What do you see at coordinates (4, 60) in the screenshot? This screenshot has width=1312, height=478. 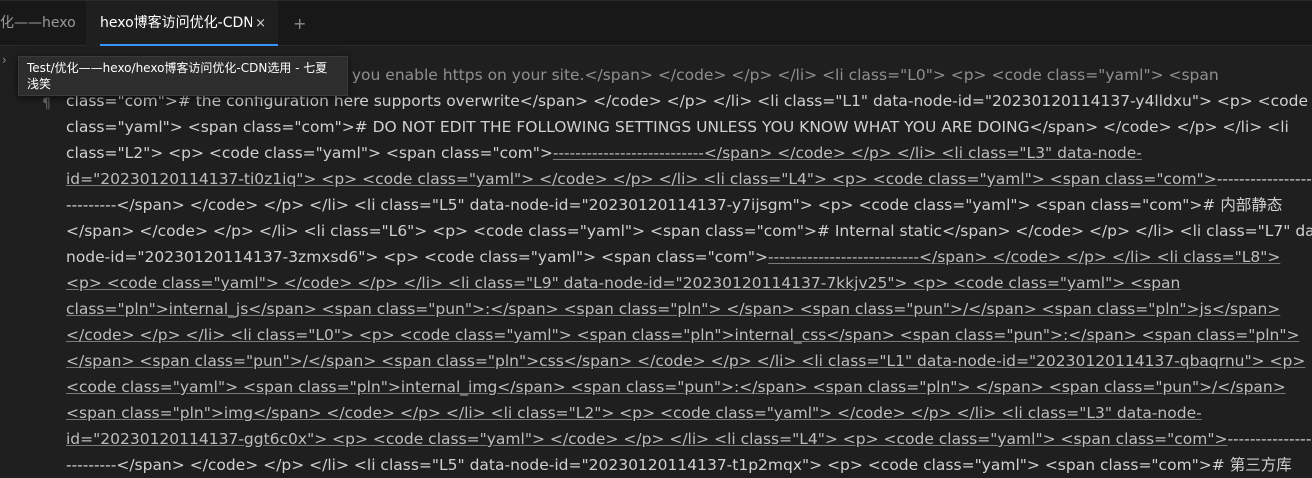 I see `chevron-right-icon: ›` at bounding box center [4, 60].